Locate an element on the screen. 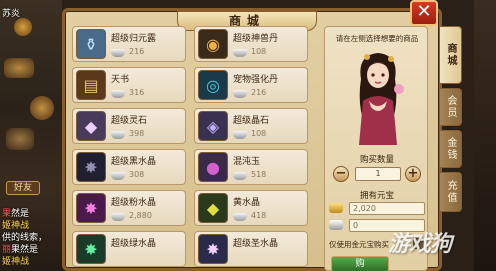  shop-item: ⚱ 超级归元露 216 is located at coordinates (129, 44).